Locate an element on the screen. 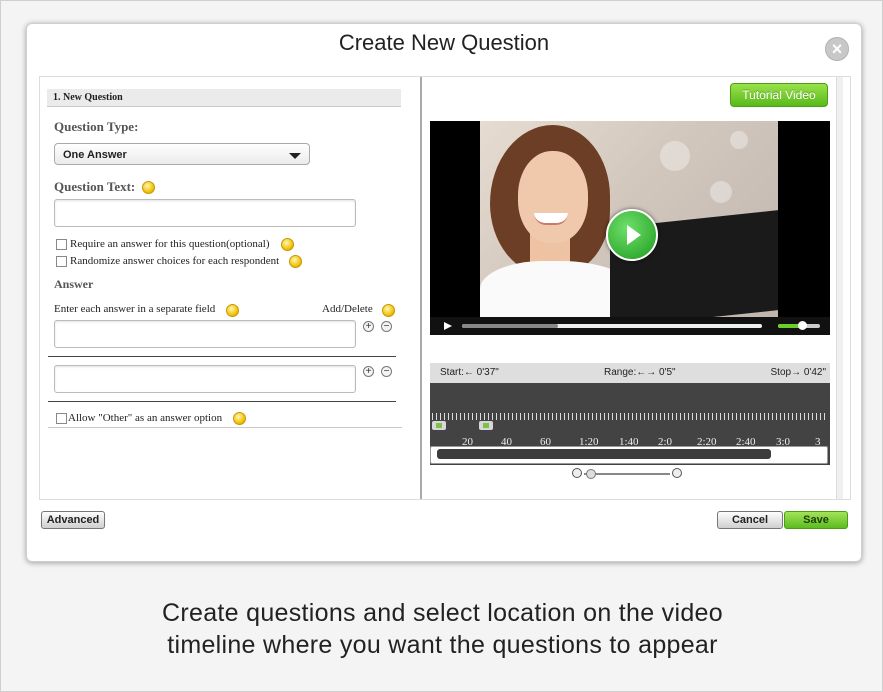 The image size is (883, 692). chevron-down-icon is located at coordinates (295, 156).